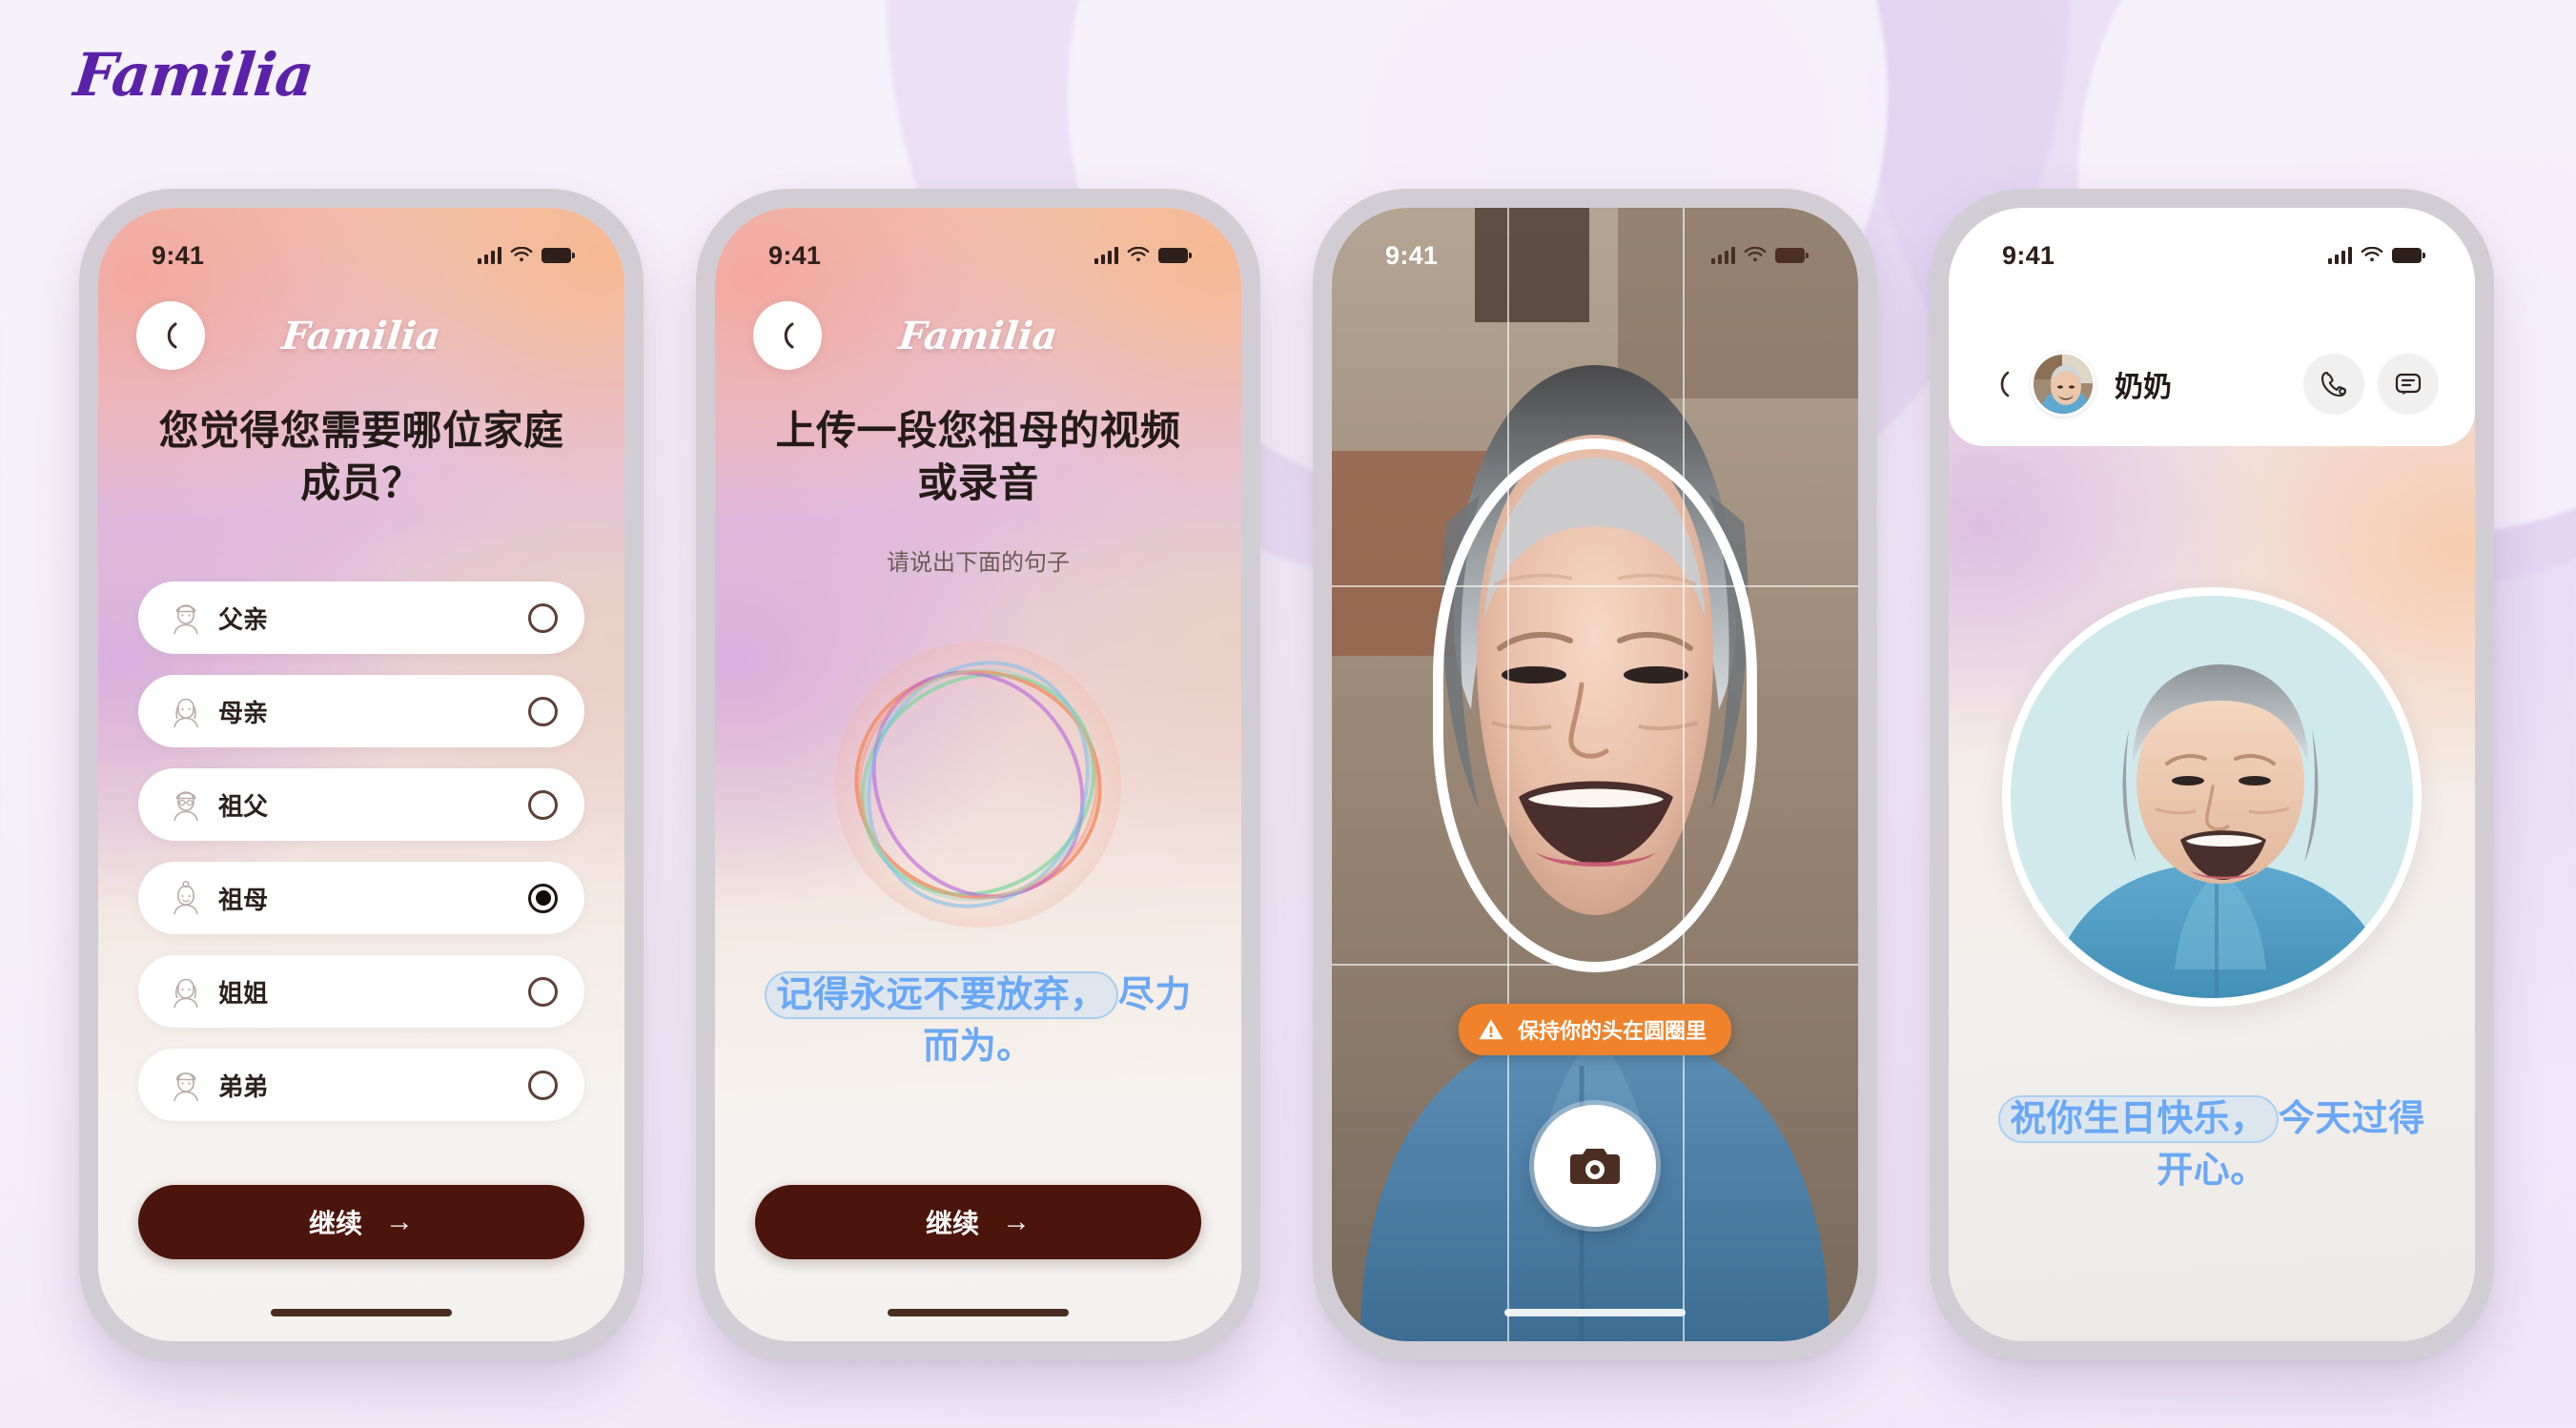  Describe the element at coordinates (361, 804) in the screenshot. I see `option-row-grandfather: 祖父` at that location.